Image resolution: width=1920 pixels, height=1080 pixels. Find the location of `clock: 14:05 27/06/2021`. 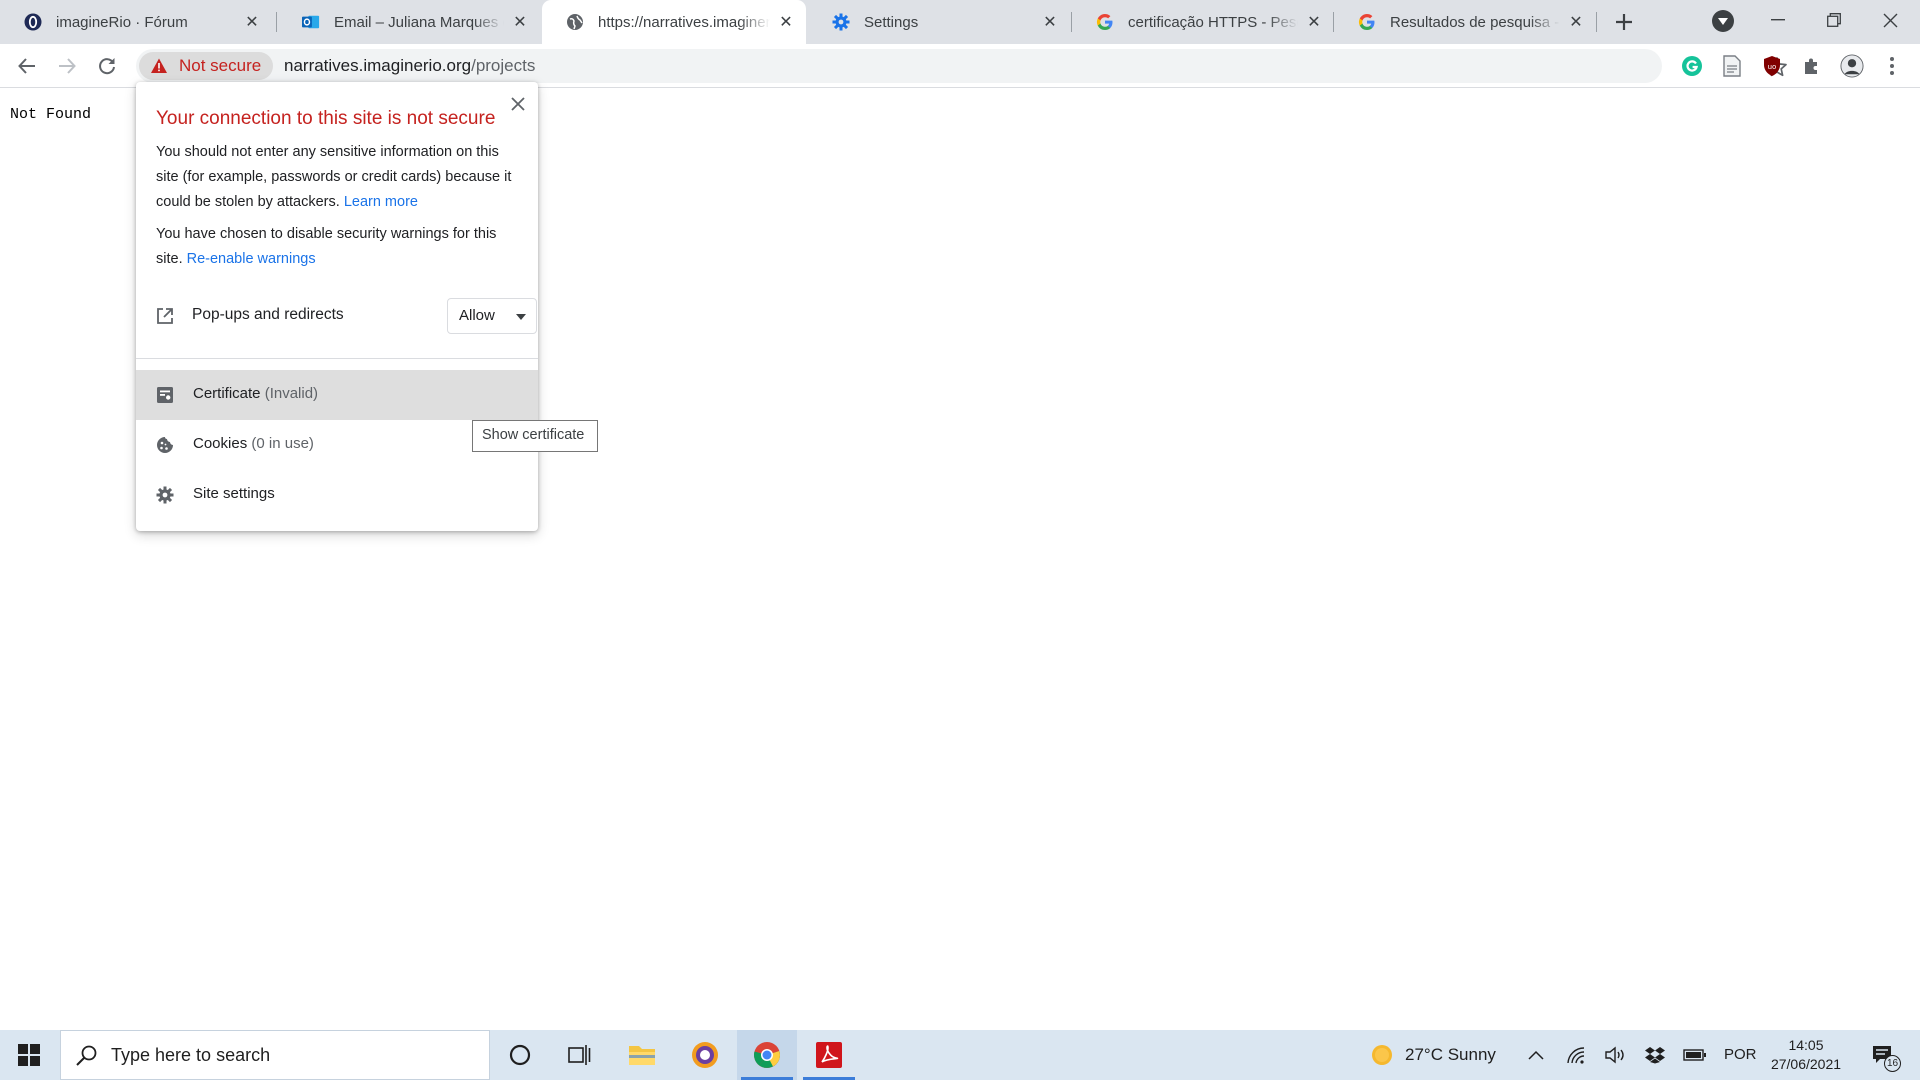

clock: 14:05 27/06/2021 is located at coordinates (1806, 1055).